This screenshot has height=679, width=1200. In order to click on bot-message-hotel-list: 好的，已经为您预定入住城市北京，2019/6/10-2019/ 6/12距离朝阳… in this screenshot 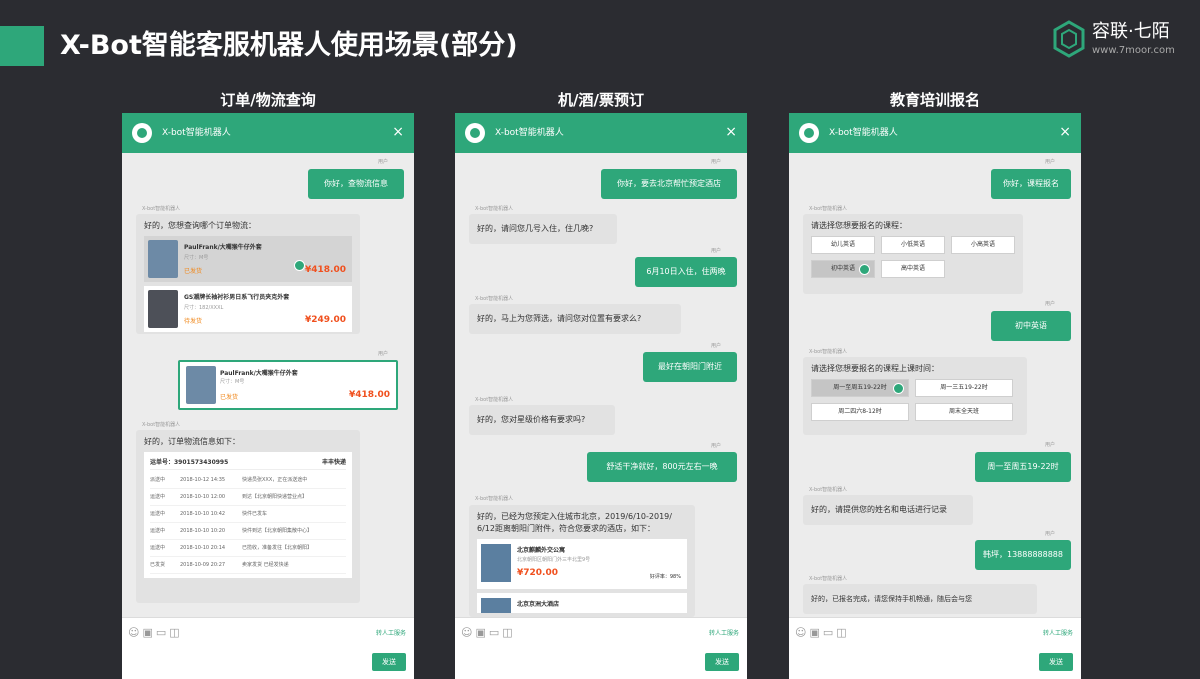, I will do `click(582, 561)`.